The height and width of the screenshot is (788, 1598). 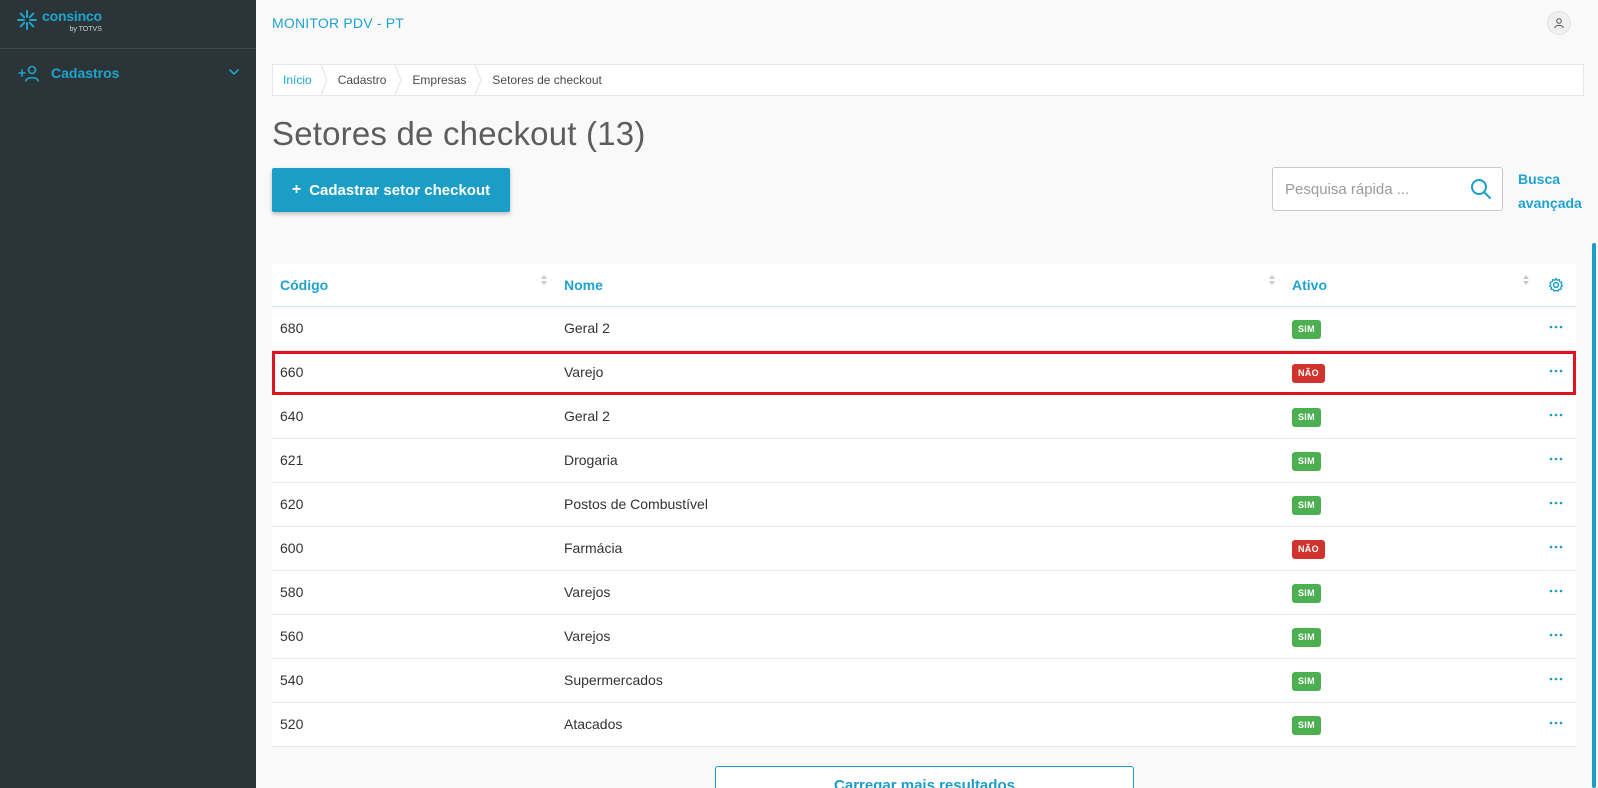 I want to click on page-title: Setores de checkout (13), so click(x=459, y=133).